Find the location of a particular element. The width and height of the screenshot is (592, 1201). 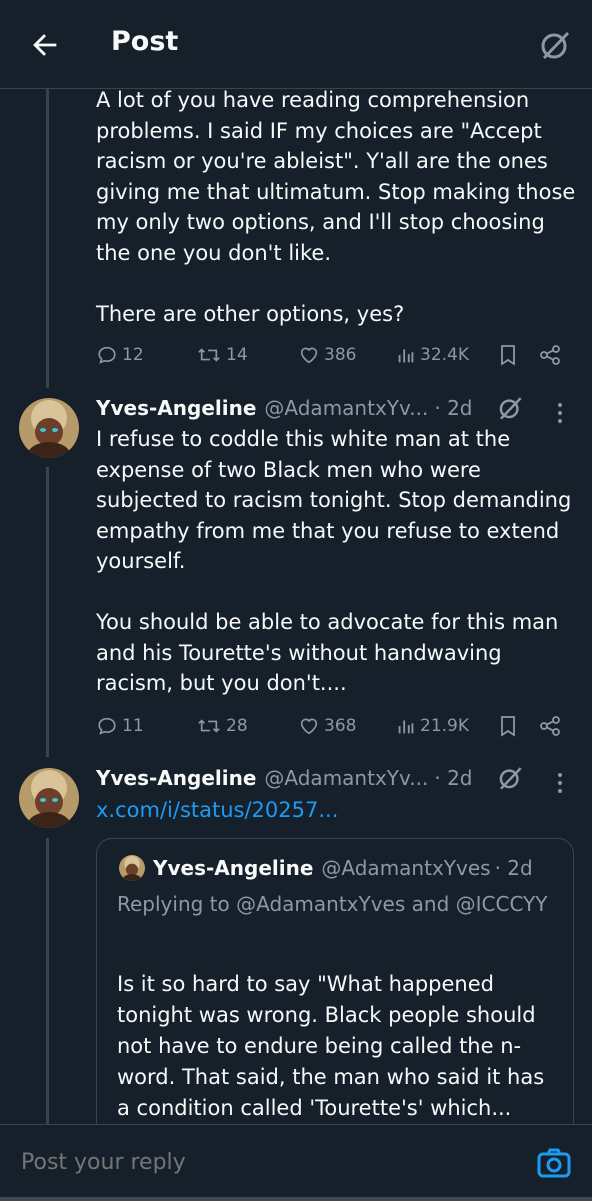

top-bar: Post is located at coordinates (296, 44).